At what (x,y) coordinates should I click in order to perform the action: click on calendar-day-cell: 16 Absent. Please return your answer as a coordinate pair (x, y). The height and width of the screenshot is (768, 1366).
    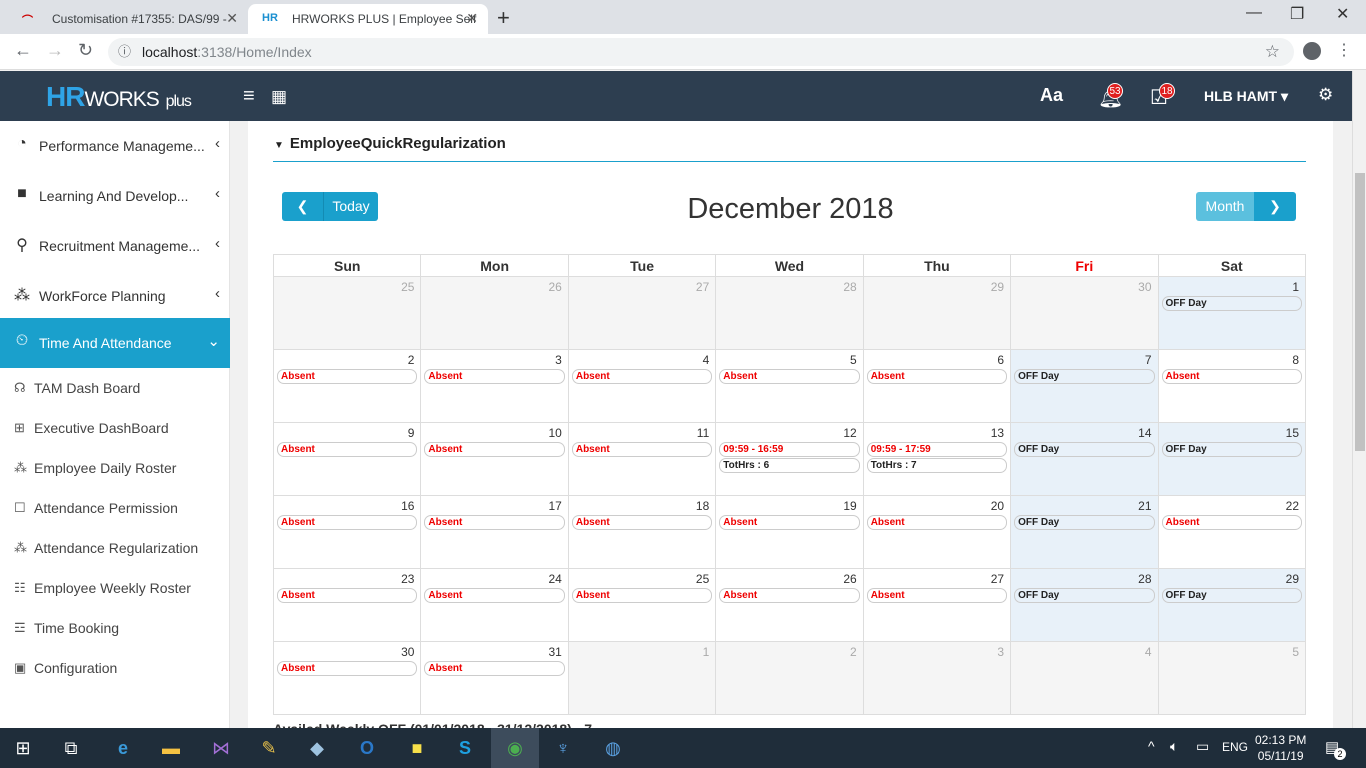
    Looking at the image, I should click on (347, 532).